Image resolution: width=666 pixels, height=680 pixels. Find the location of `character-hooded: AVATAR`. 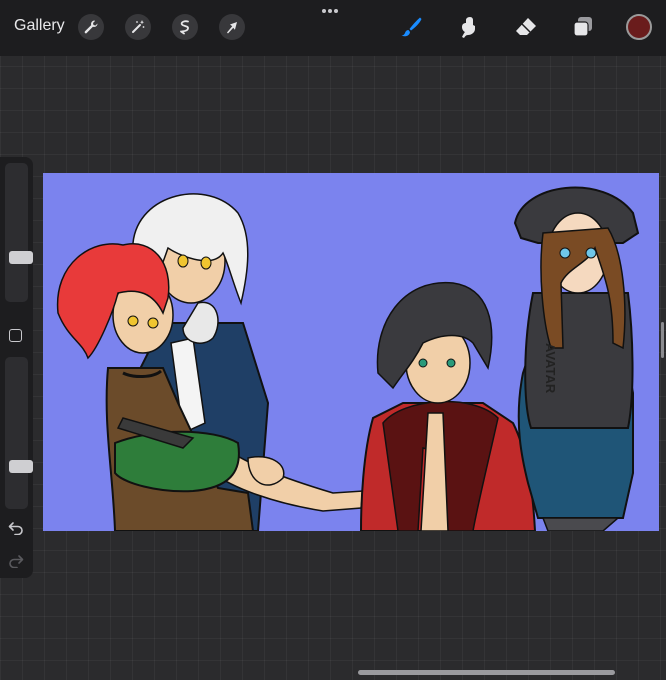

character-hooded: AVATAR is located at coordinates (576, 358).